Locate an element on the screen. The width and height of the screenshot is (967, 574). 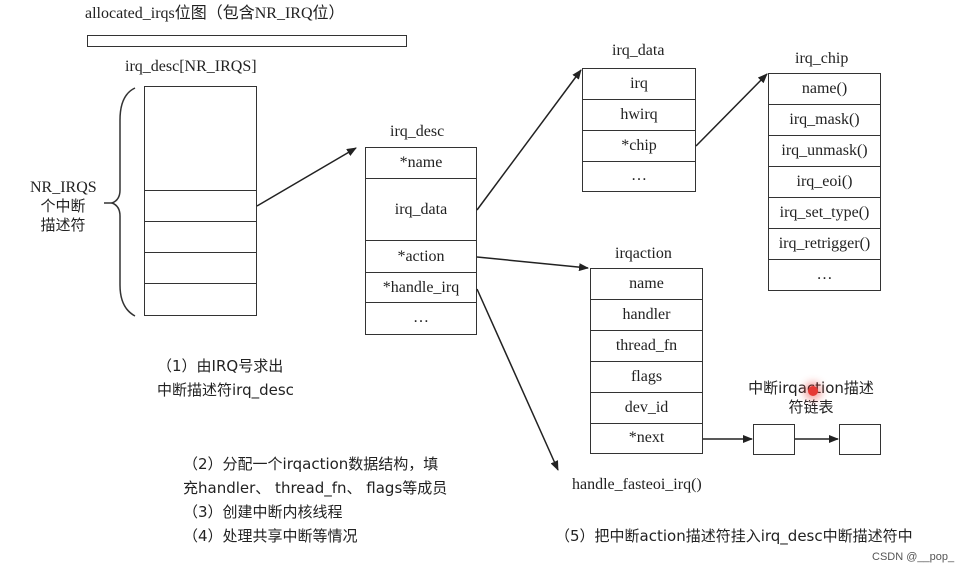
arrow-array-to-irq-desc is located at coordinates (306, 177).